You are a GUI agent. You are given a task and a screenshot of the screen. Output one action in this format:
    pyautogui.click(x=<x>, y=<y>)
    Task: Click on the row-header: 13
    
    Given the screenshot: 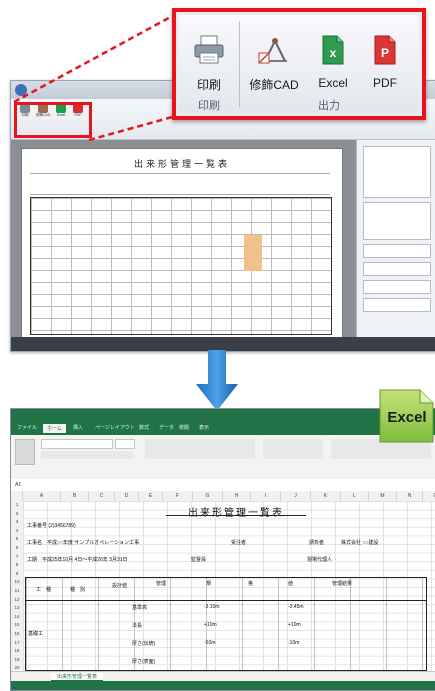 What is the action you would take?
    pyautogui.click(x=17, y=607)
    